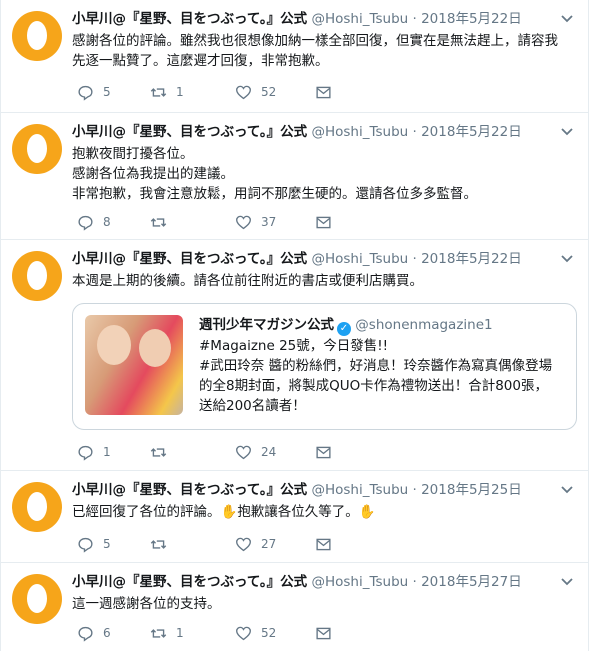 This screenshot has width=589, height=651. Describe the element at coordinates (94, 633) in the screenshot. I see `reply-button: 6` at that location.